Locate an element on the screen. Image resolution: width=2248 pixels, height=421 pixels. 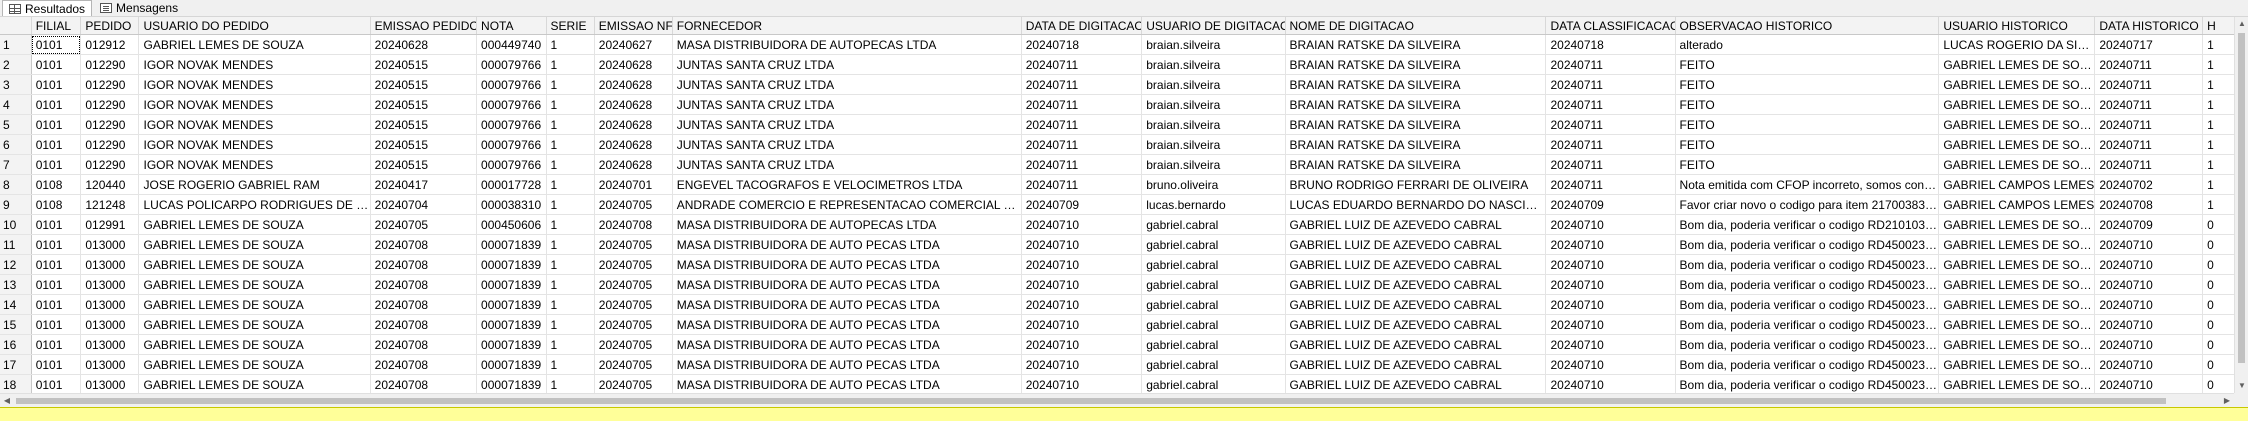
row-number: 7 is located at coordinates (16, 164).